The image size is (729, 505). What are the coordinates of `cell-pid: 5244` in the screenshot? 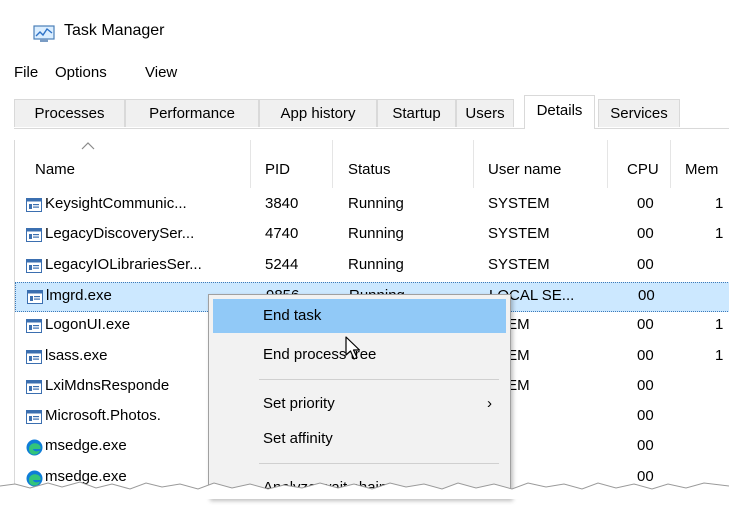 It's located at (282, 264).